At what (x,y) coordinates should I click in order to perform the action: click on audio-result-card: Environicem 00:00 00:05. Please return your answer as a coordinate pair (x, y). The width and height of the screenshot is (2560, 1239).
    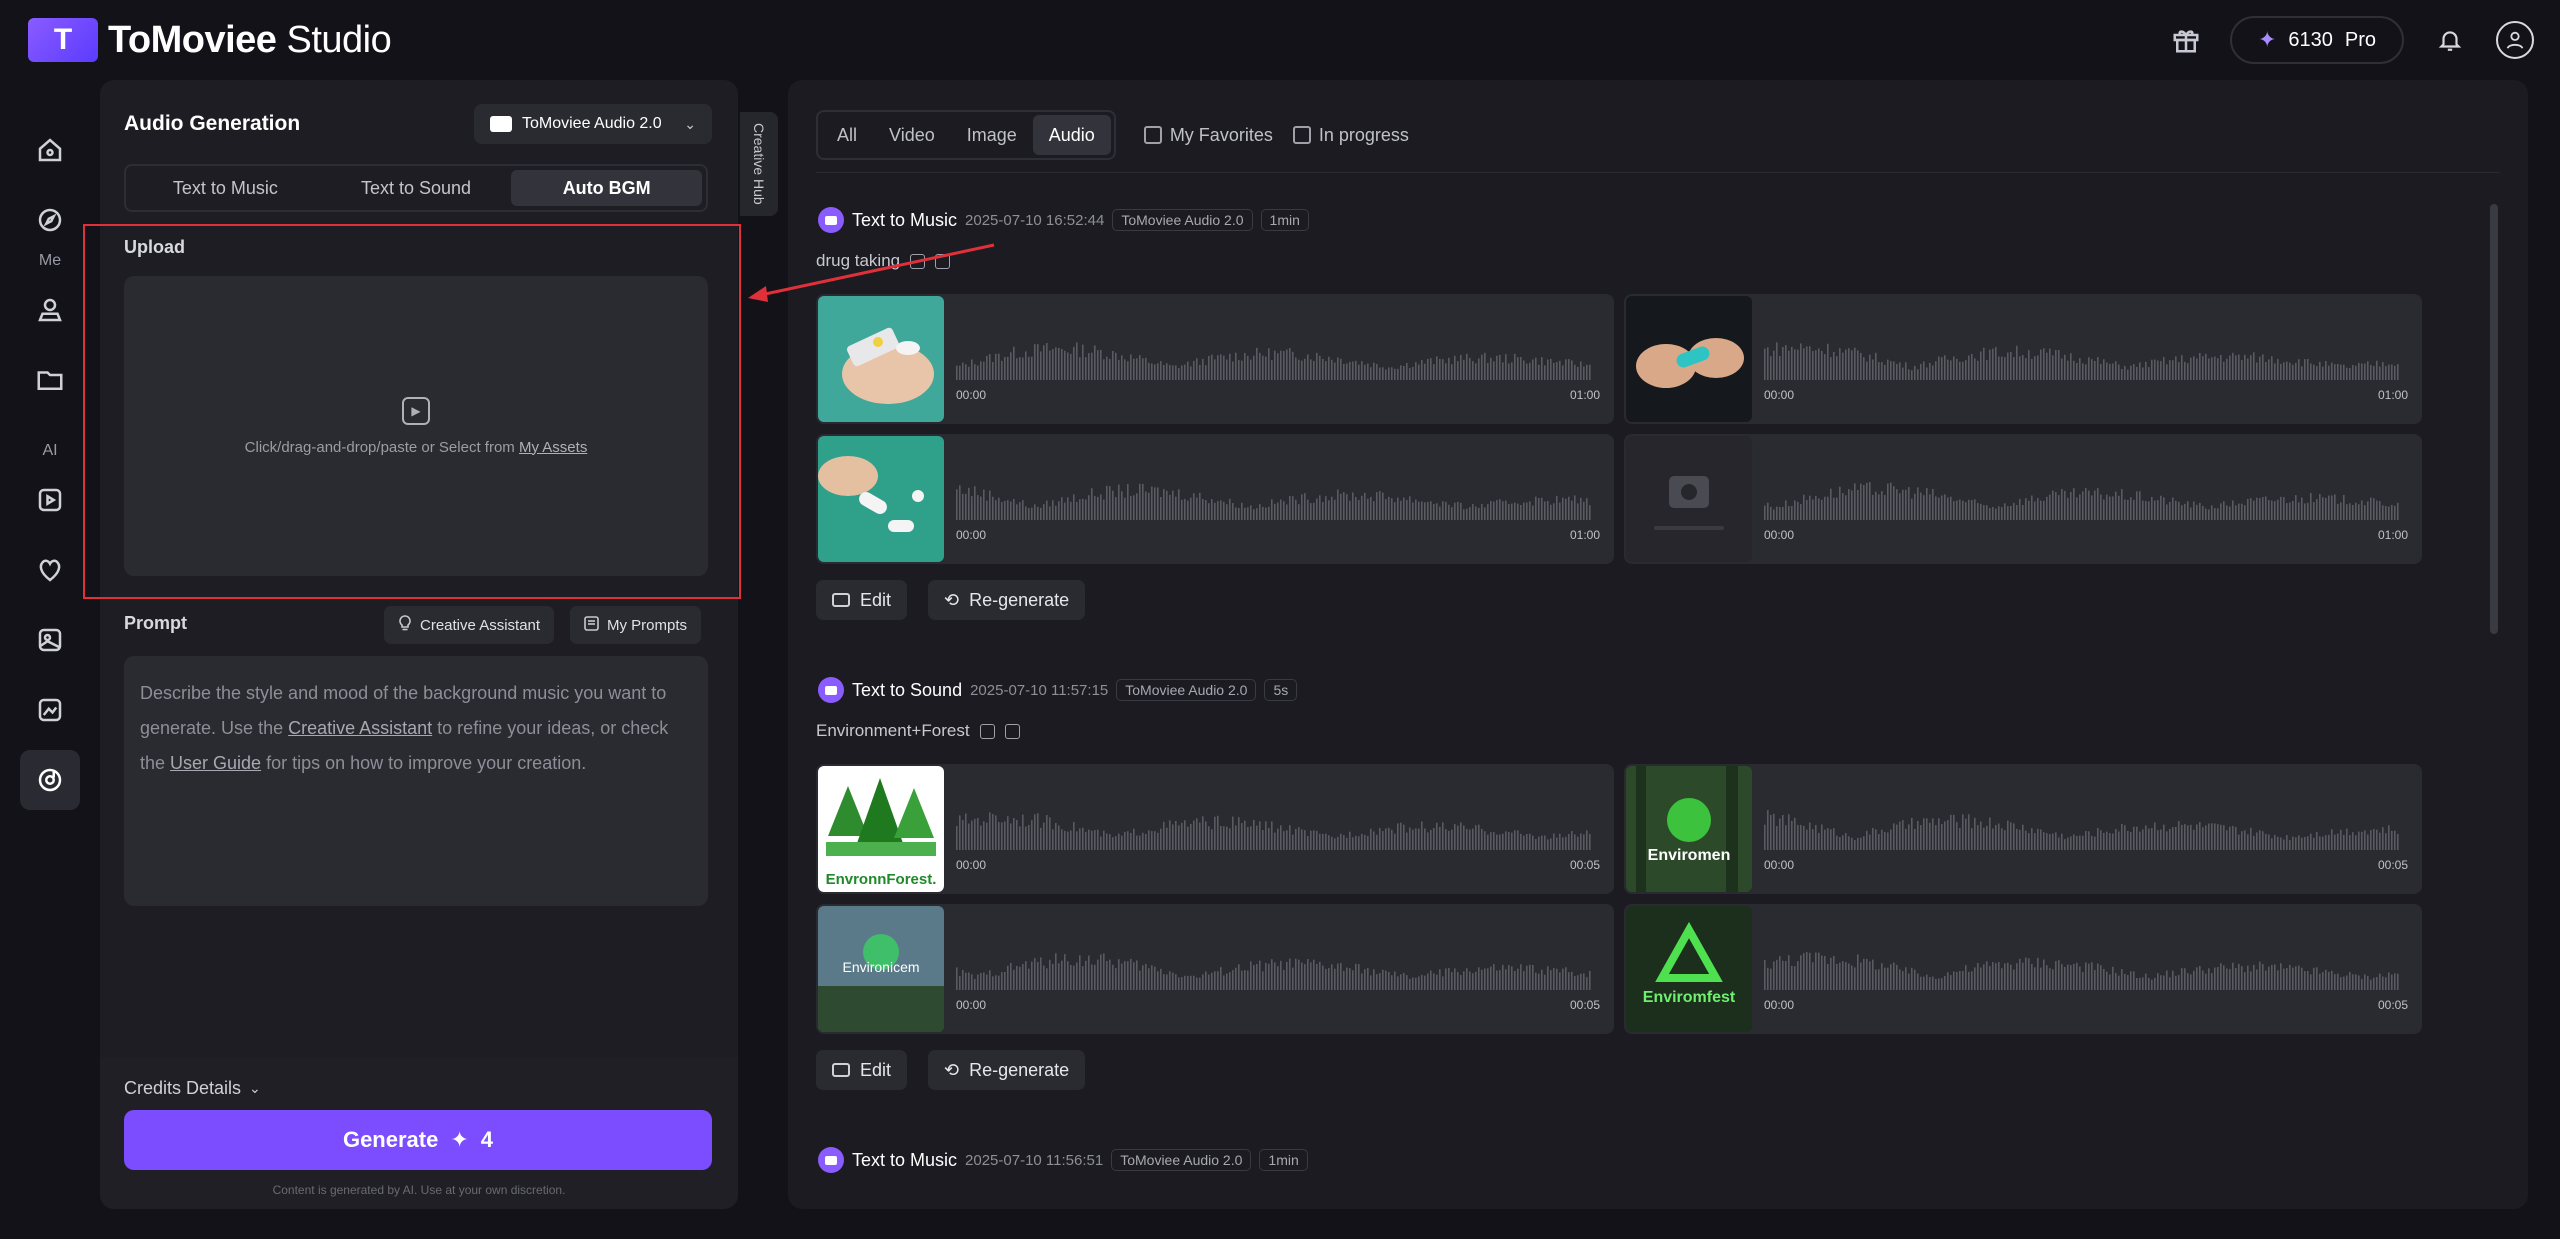
    Looking at the image, I should click on (1215, 969).